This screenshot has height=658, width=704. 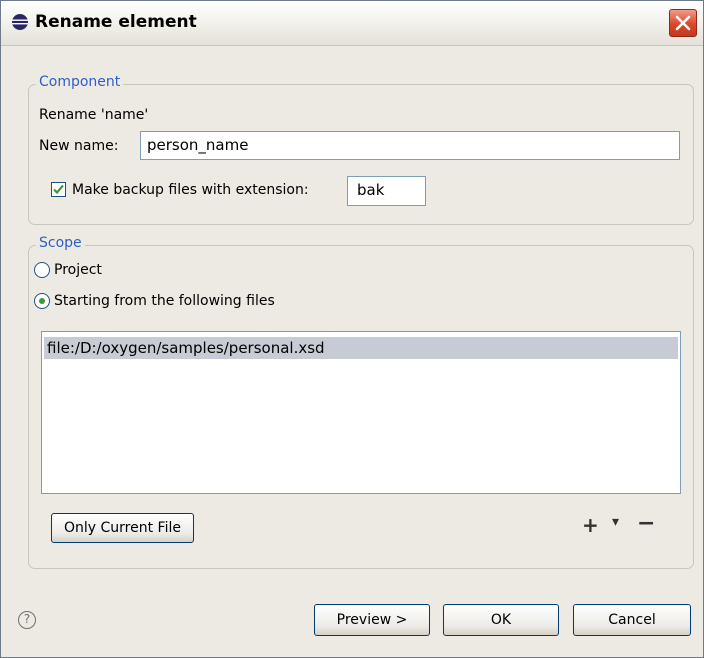 I want to click on checkmark-icon, so click(x=58, y=189).